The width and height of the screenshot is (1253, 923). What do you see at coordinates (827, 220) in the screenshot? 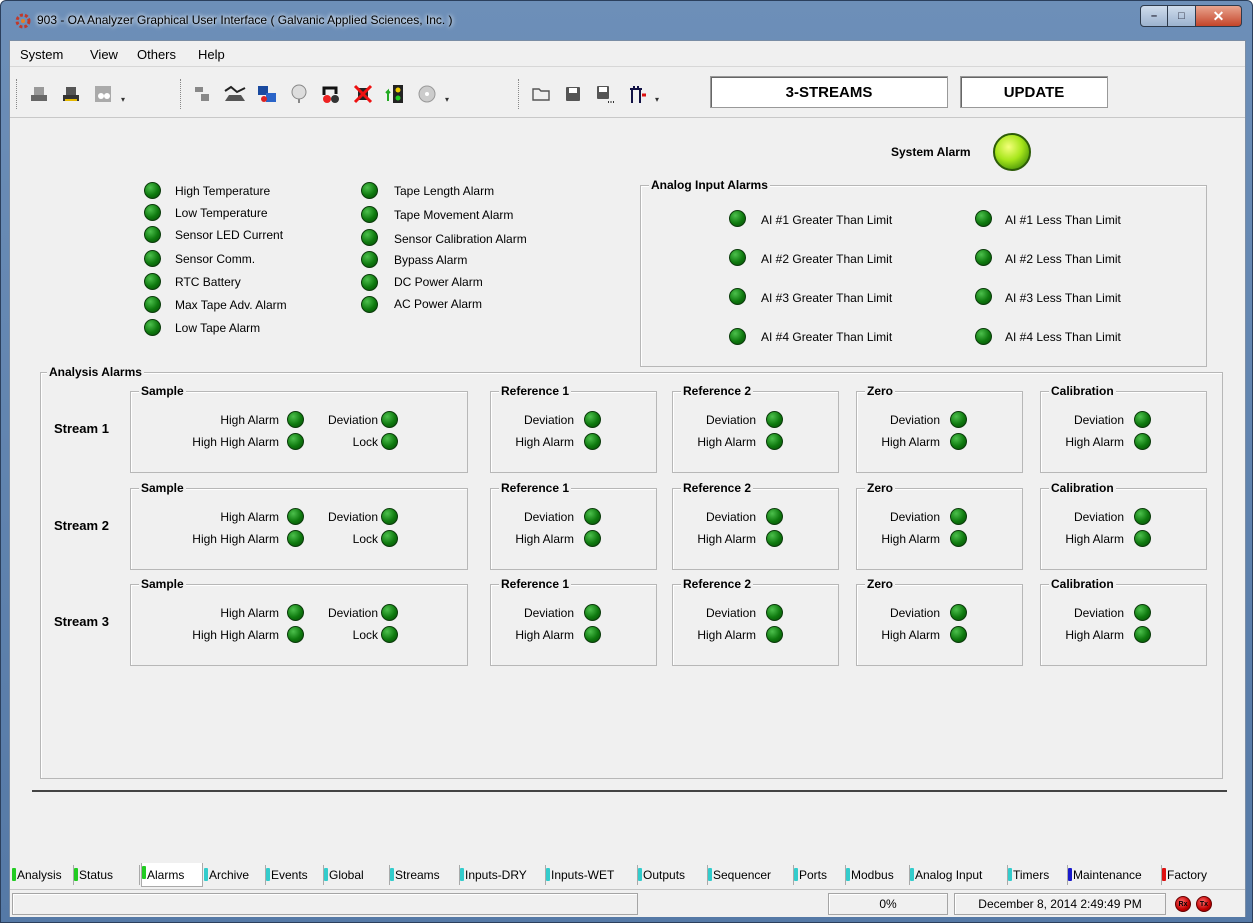
I see `ai-greater-label: AI #1 Greater Than Limit` at bounding box center [827, 220].